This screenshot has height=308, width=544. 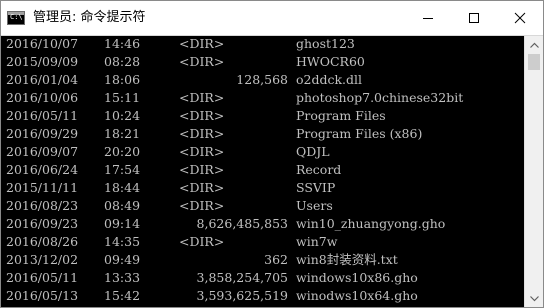 I want to click on file-date: 2015/09/09, so click(x=42, y=61).